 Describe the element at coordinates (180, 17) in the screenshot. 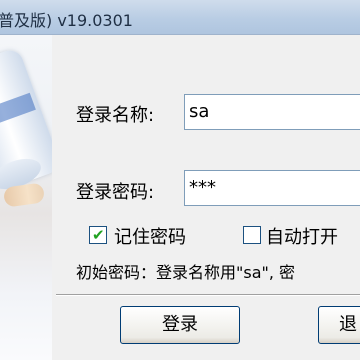

I see `title-bar: 普及版) v19.0301` at that location.